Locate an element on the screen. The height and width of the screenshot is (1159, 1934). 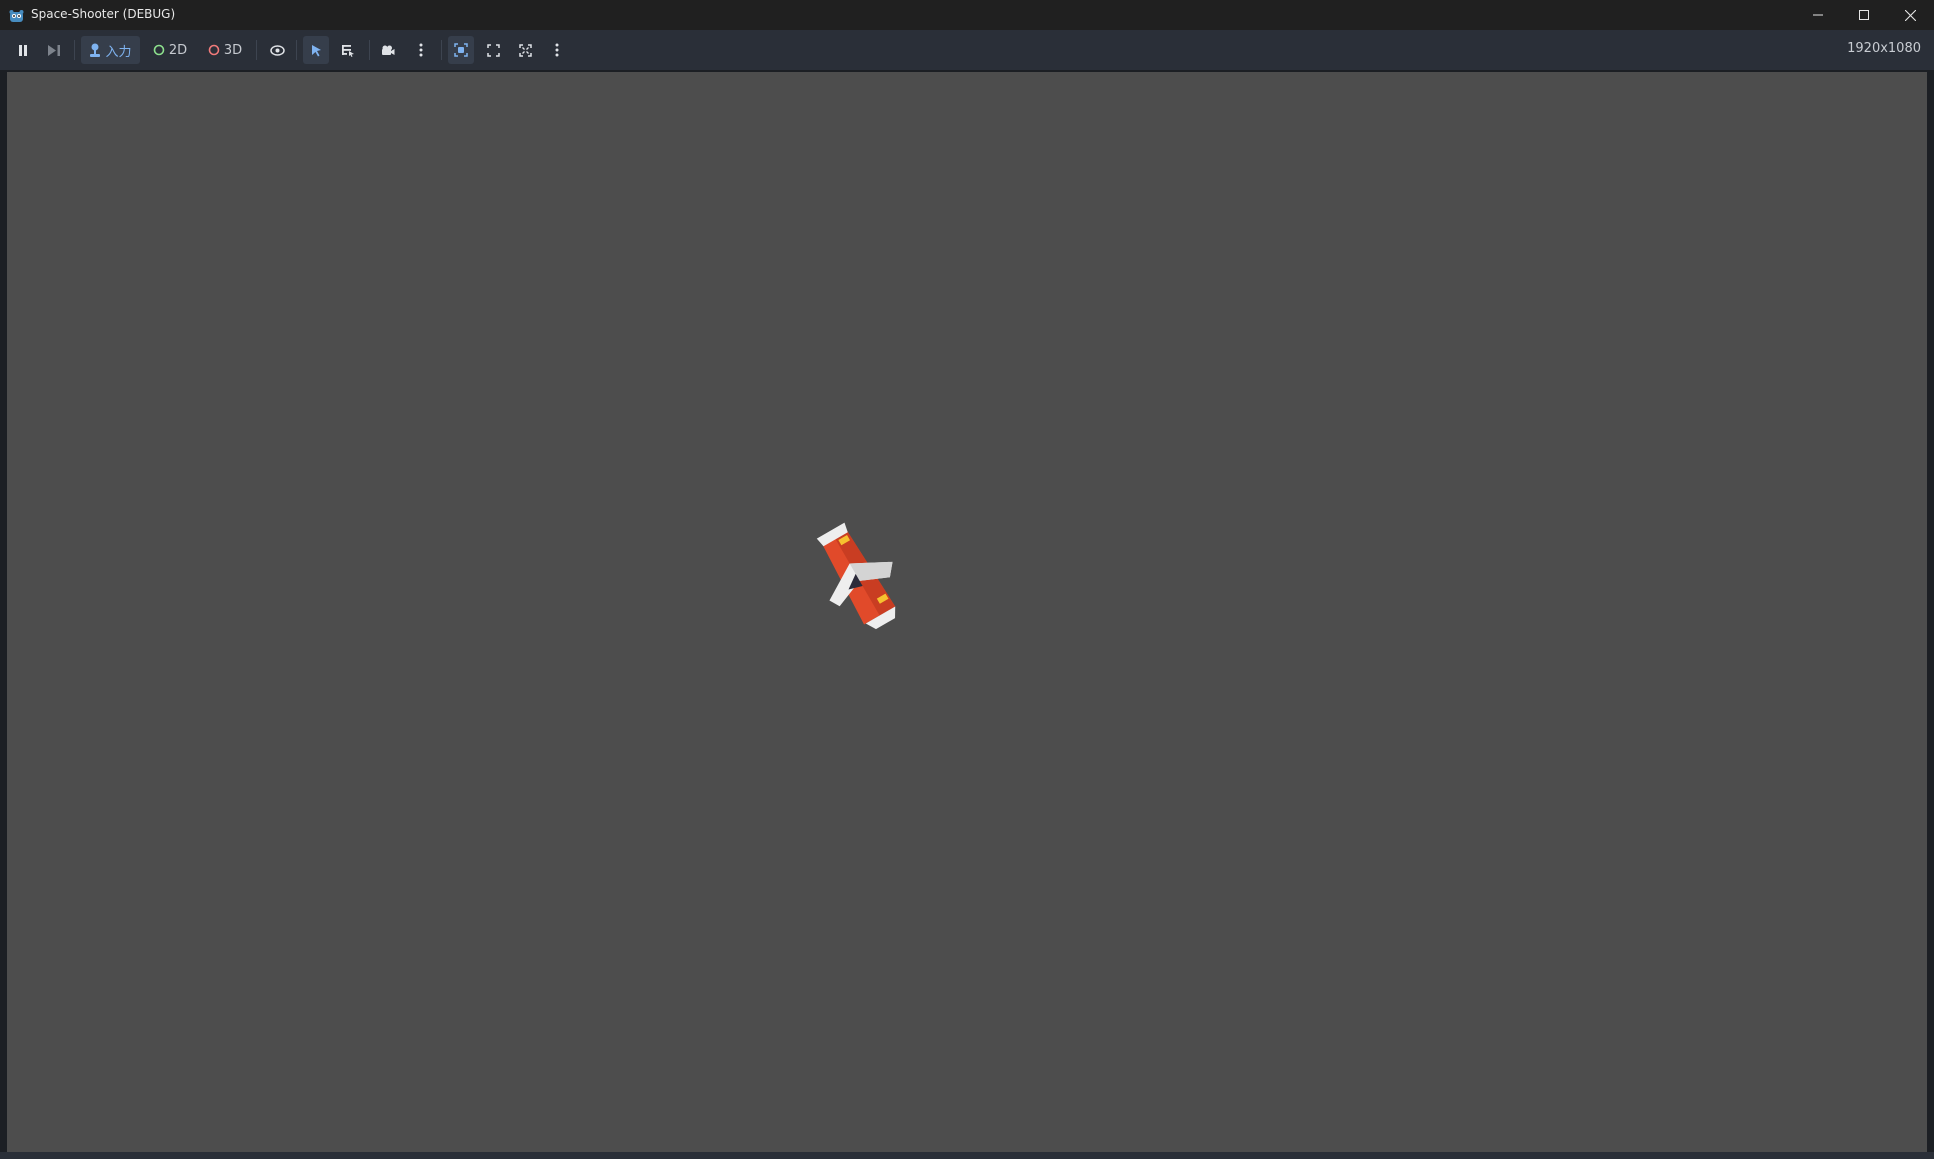
input-label: 入力 is located at coordinates (118, 52).